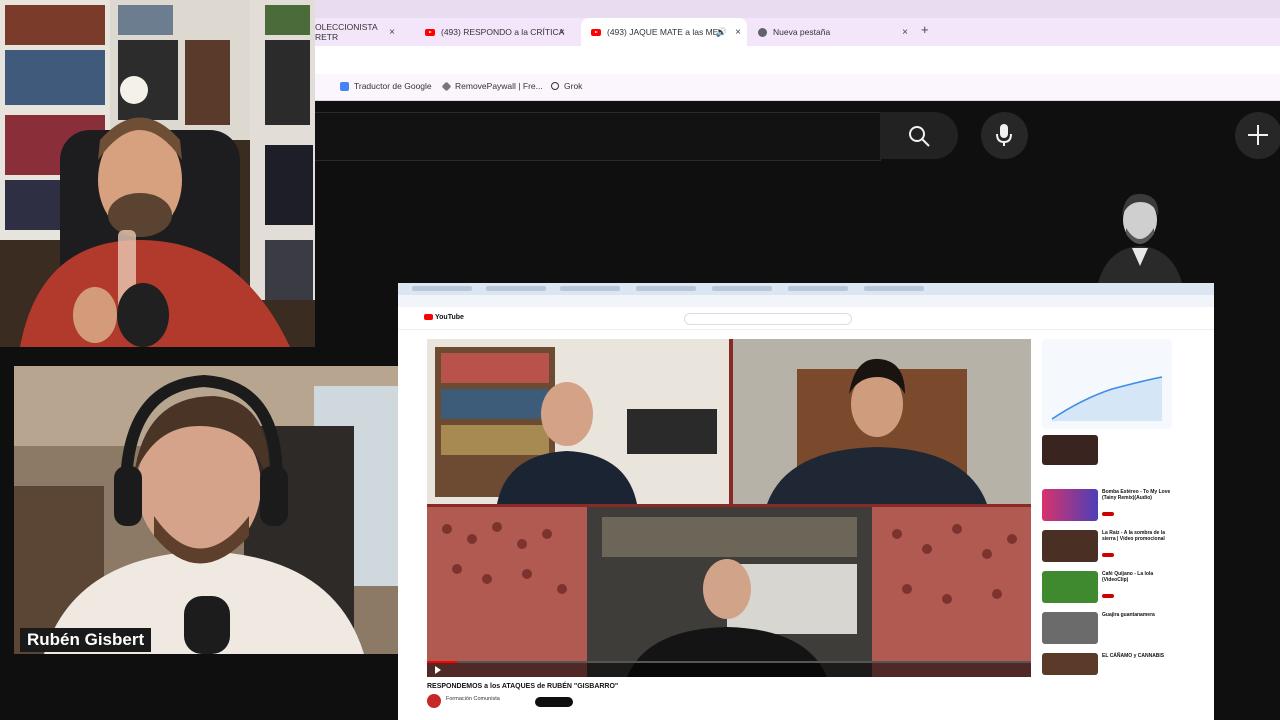 The height and width of the screenshot is (720, 1280). Describe the element at coordinates (1070, 450) in the screenshot. I see `current-video-thumbnail` at that location.